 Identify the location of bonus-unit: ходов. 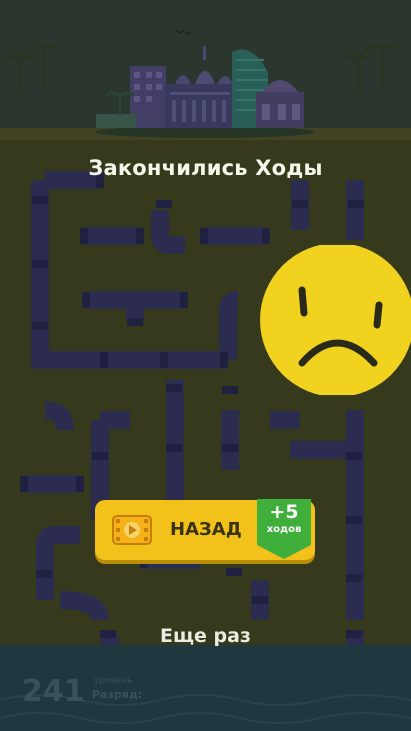
(284, 529).